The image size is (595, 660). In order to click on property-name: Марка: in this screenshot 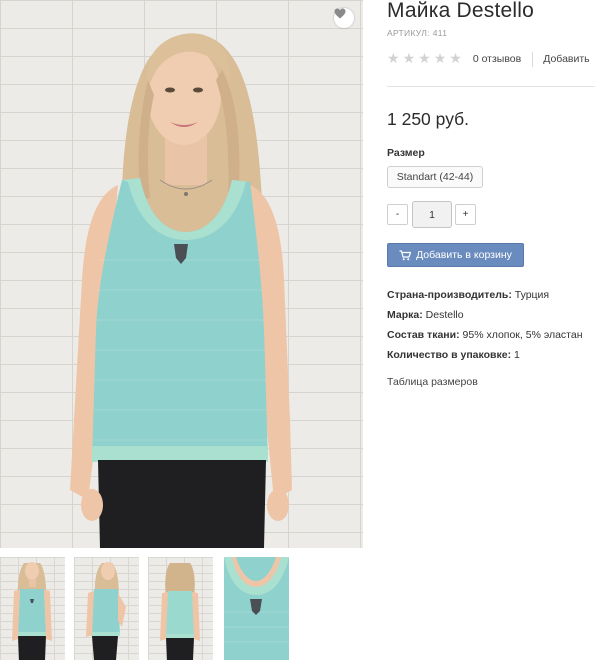, I will do `click(405, 315)`.